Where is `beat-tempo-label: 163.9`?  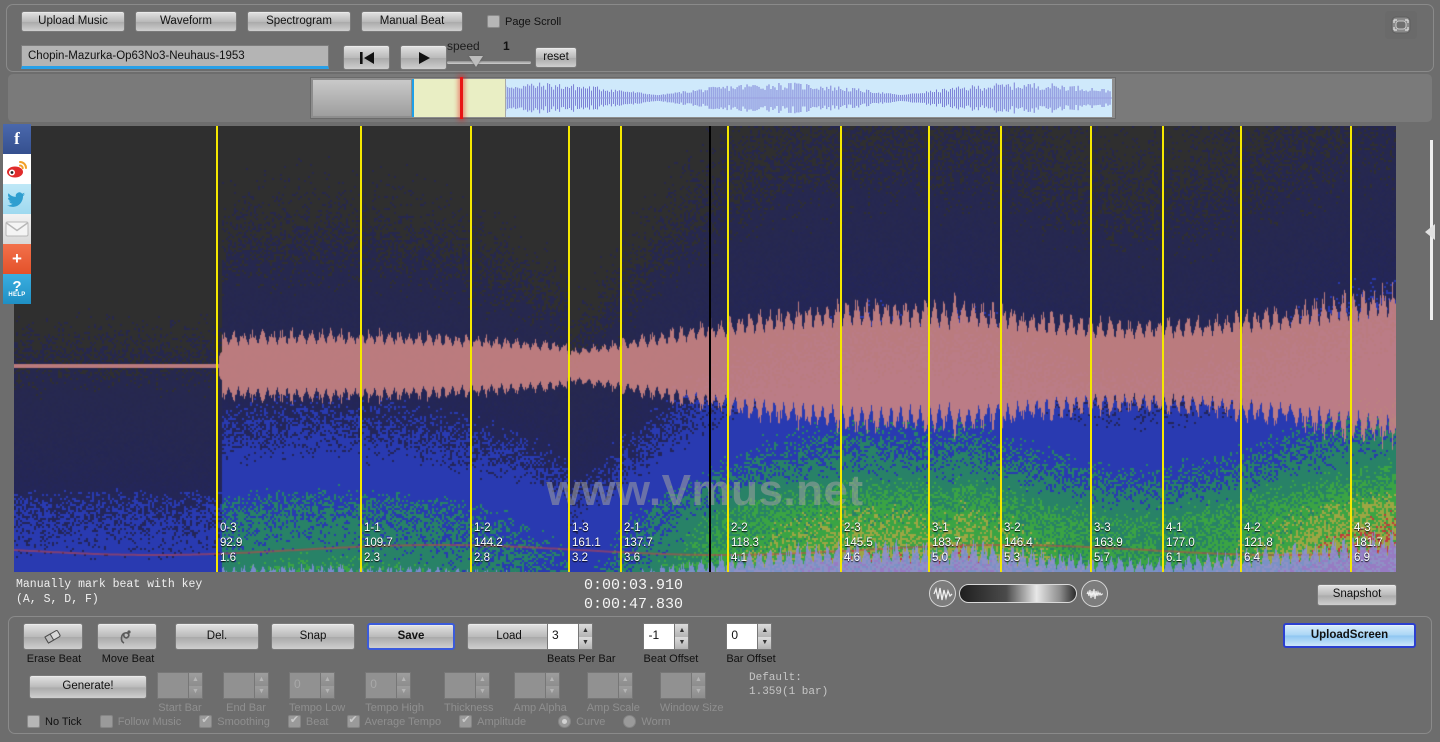 beat-tempo-label: 163.9 is located at coordinates (1108, 543).